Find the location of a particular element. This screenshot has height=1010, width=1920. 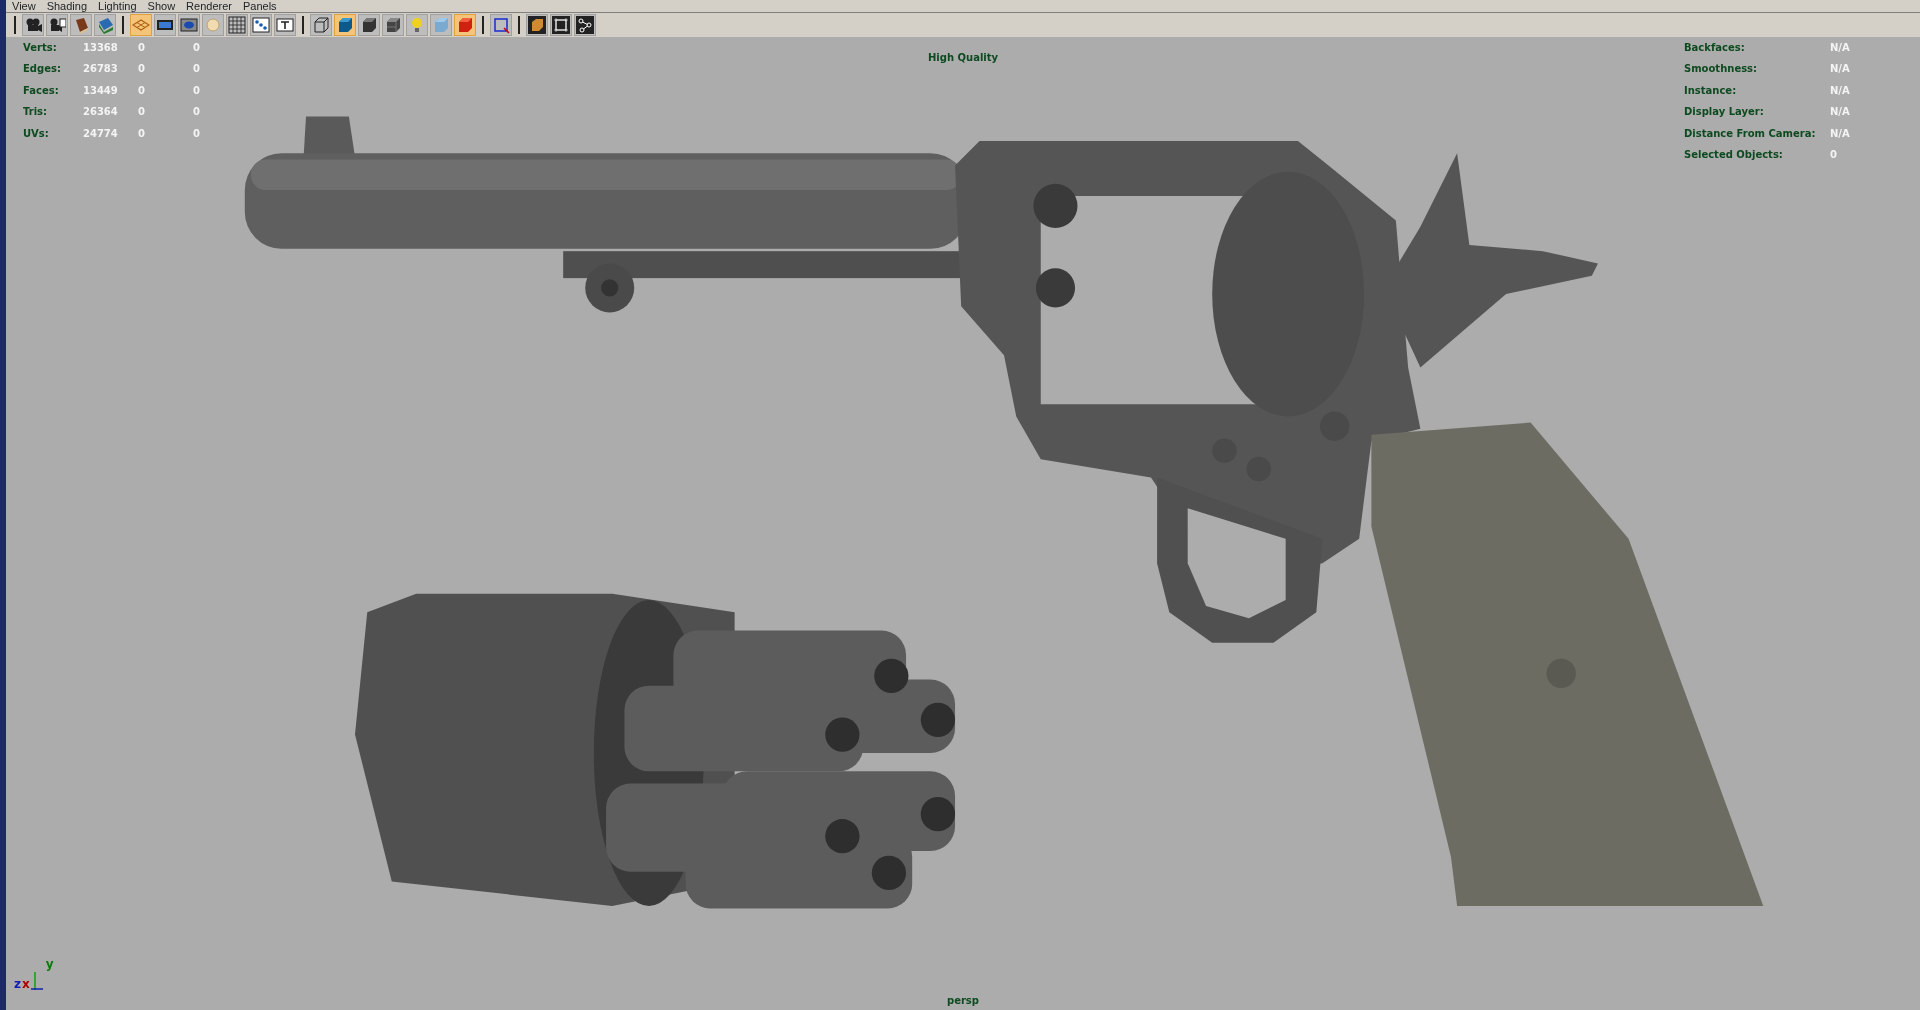

node-graph-icon is located at coordinates (585, 25).